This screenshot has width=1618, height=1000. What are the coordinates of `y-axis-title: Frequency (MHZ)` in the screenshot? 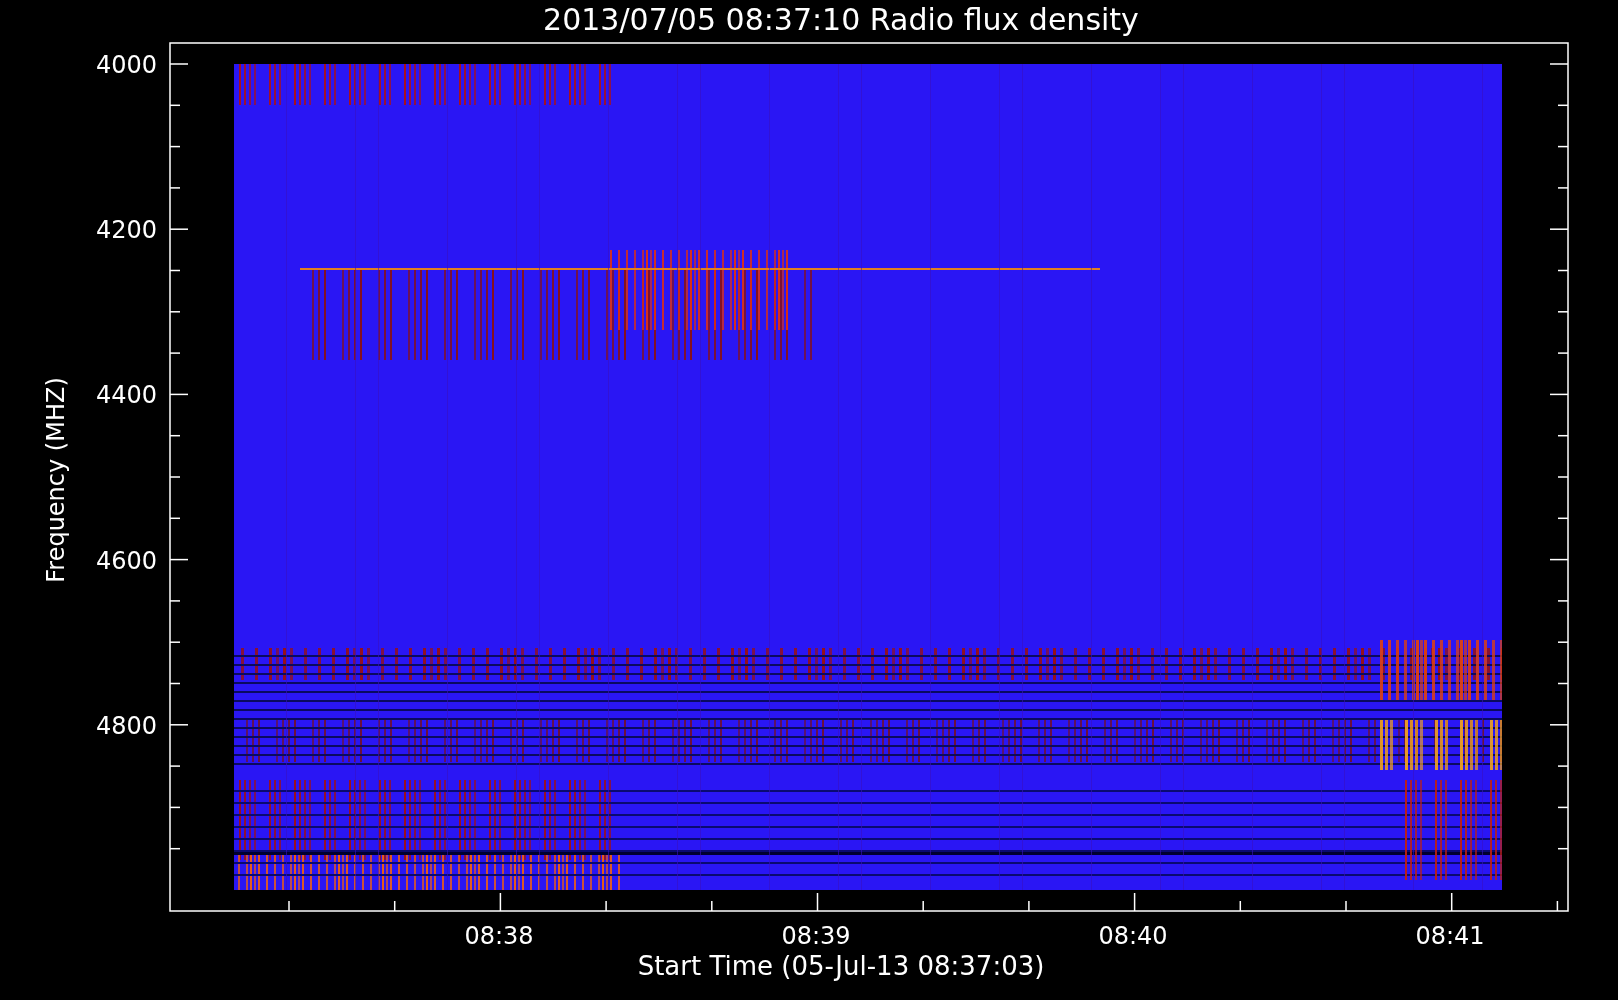 It's located at (56, 480).